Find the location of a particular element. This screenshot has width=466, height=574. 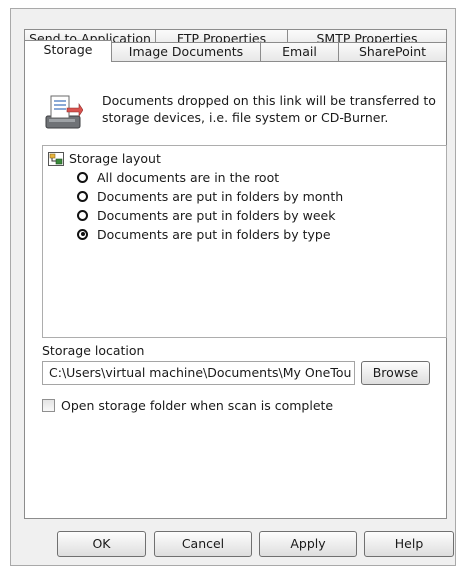

folder-tree-icon is located at coordinates (56, 158).